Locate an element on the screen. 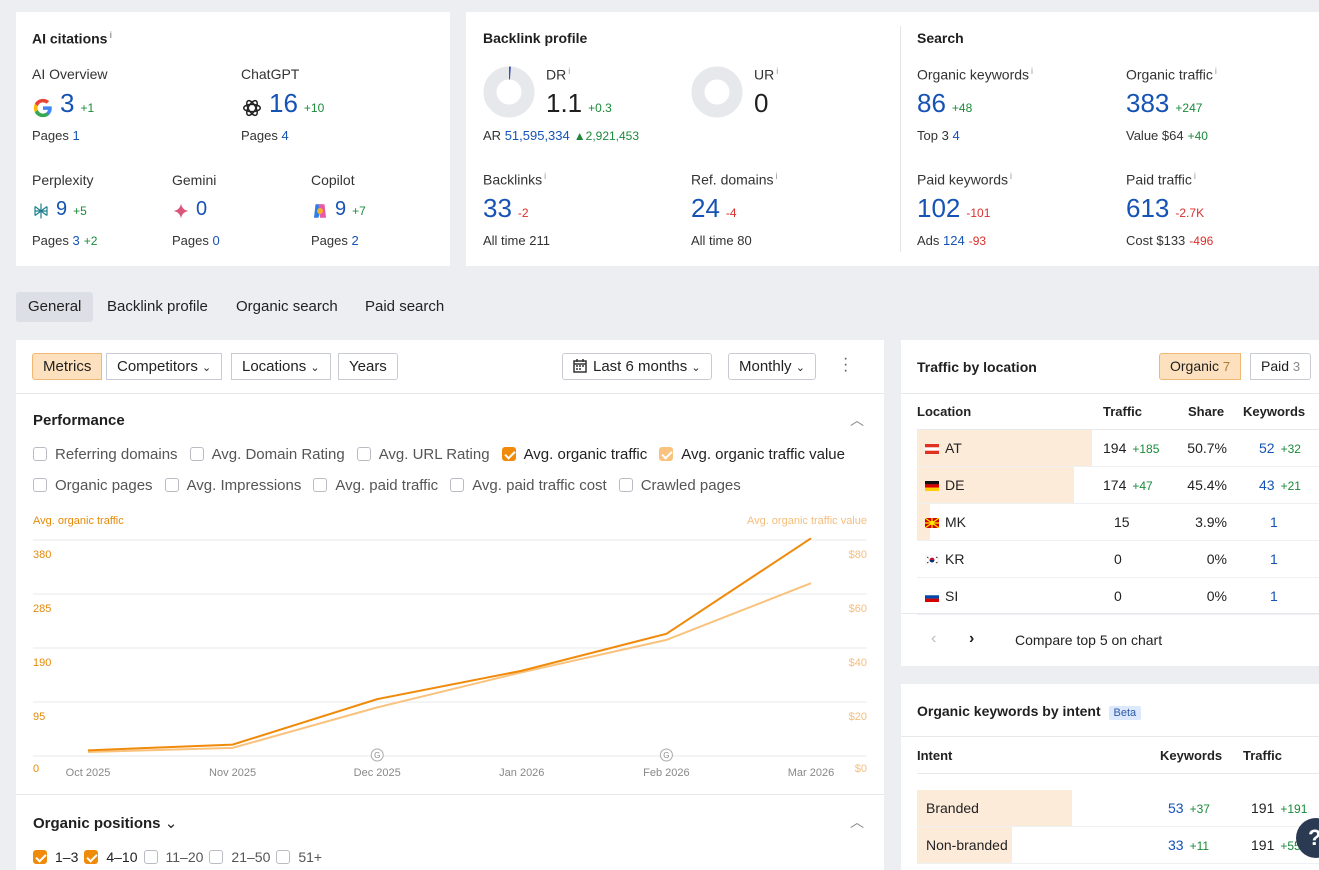 The image size is (1319, 870). perplexity-pages-link: 3 is located at coordinates (76, 240).